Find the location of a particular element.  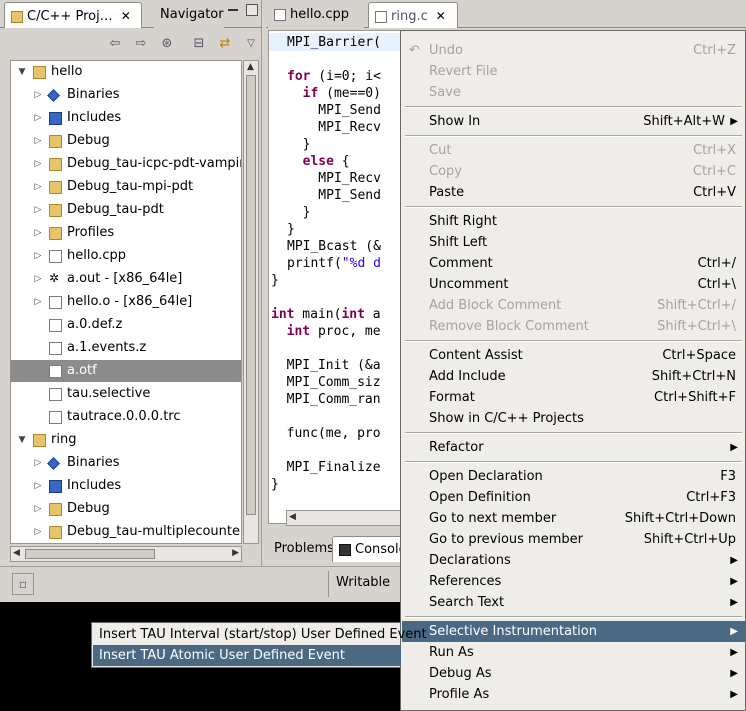

tree-horizontal-scrollbar: ◀ ▶ is located at coordinates (126, 554).